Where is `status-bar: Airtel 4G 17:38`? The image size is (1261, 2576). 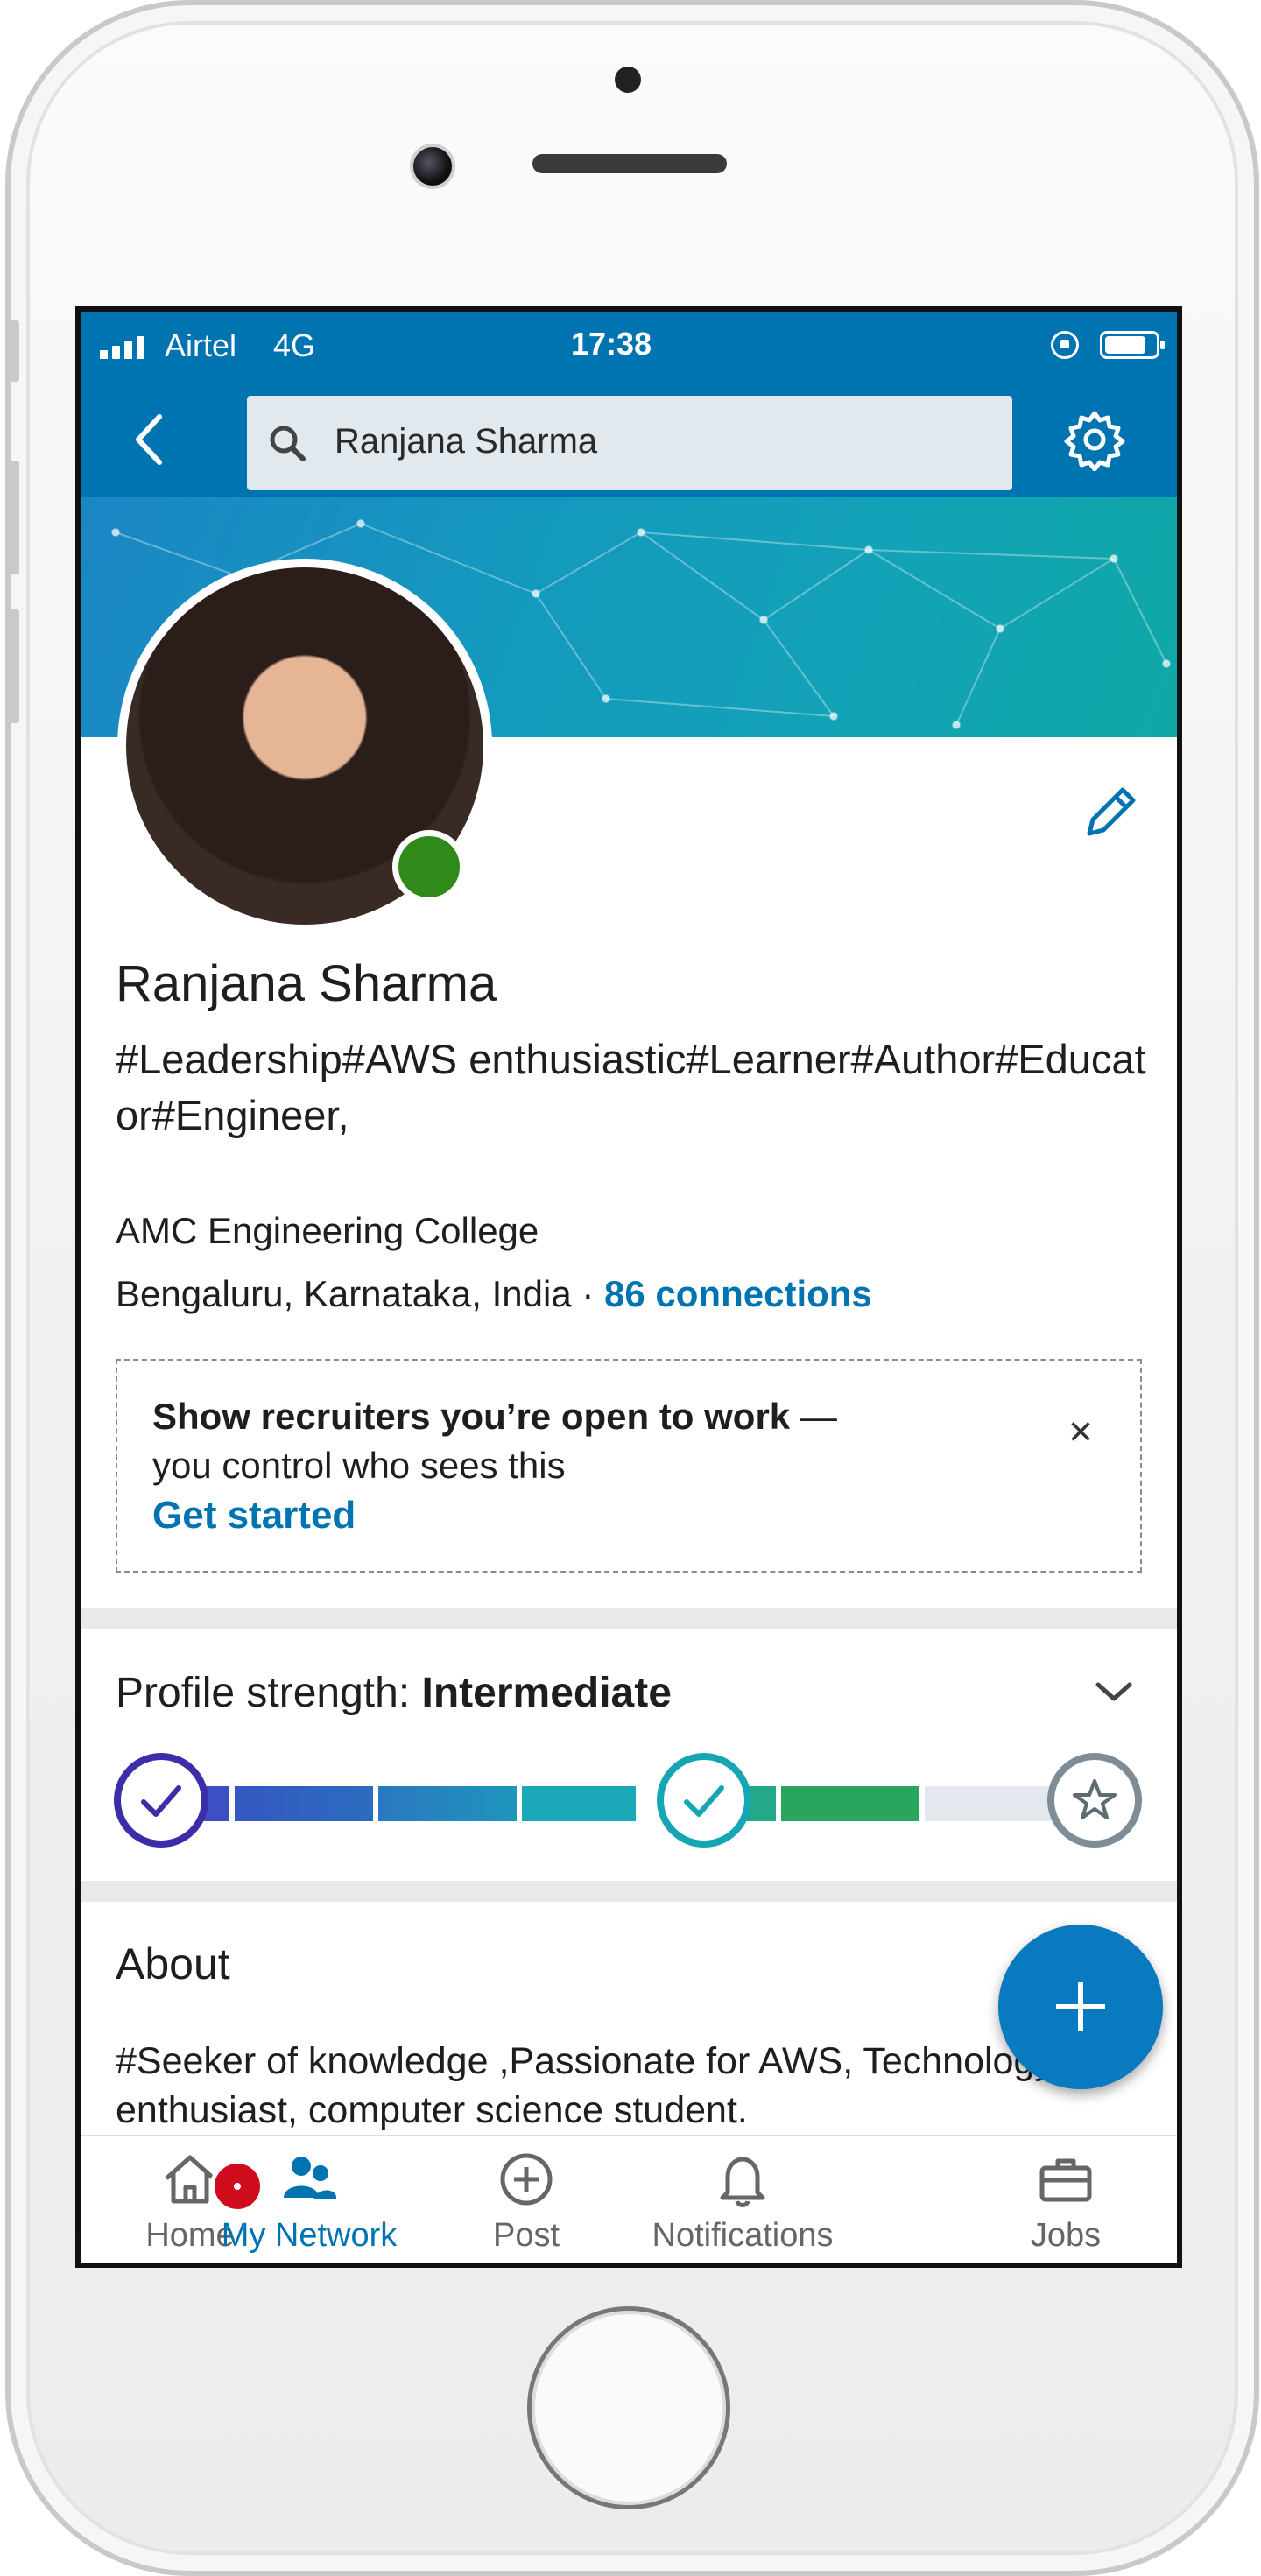 status-bar: Airtel 4G 17:38 is located at coordinates (629, 347).